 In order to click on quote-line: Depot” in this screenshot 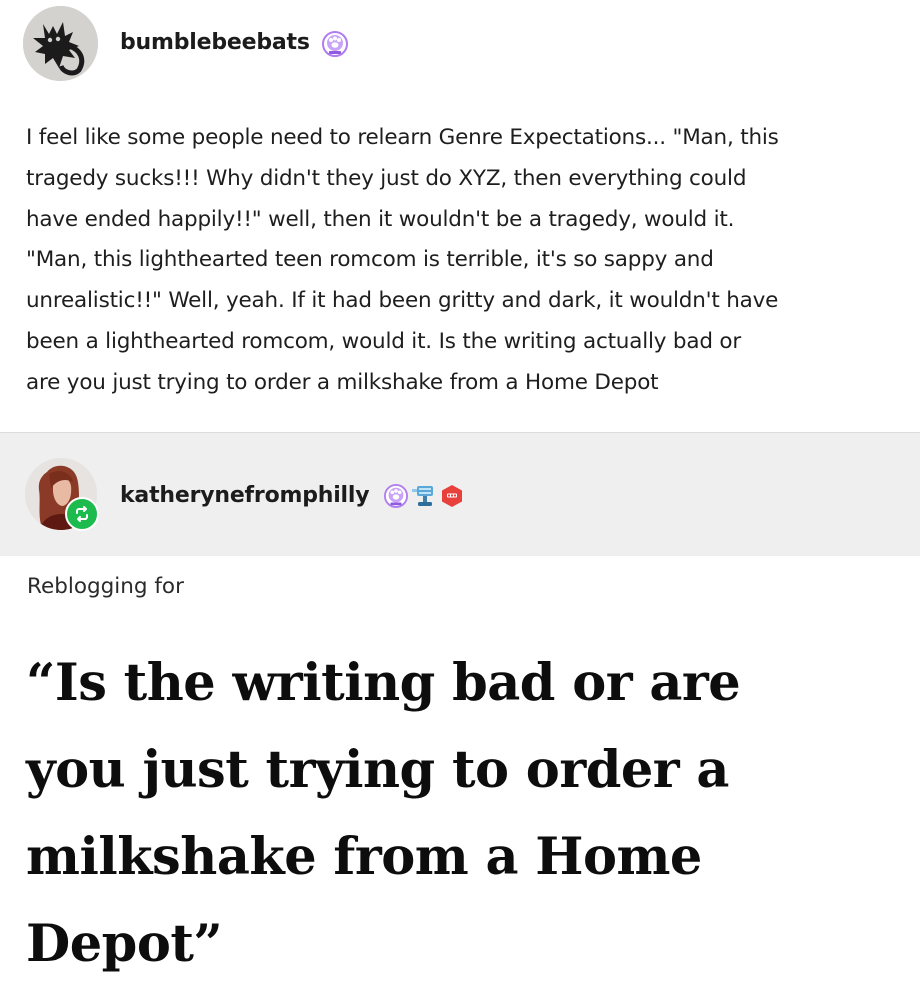, I will do `click(124, 944)`.